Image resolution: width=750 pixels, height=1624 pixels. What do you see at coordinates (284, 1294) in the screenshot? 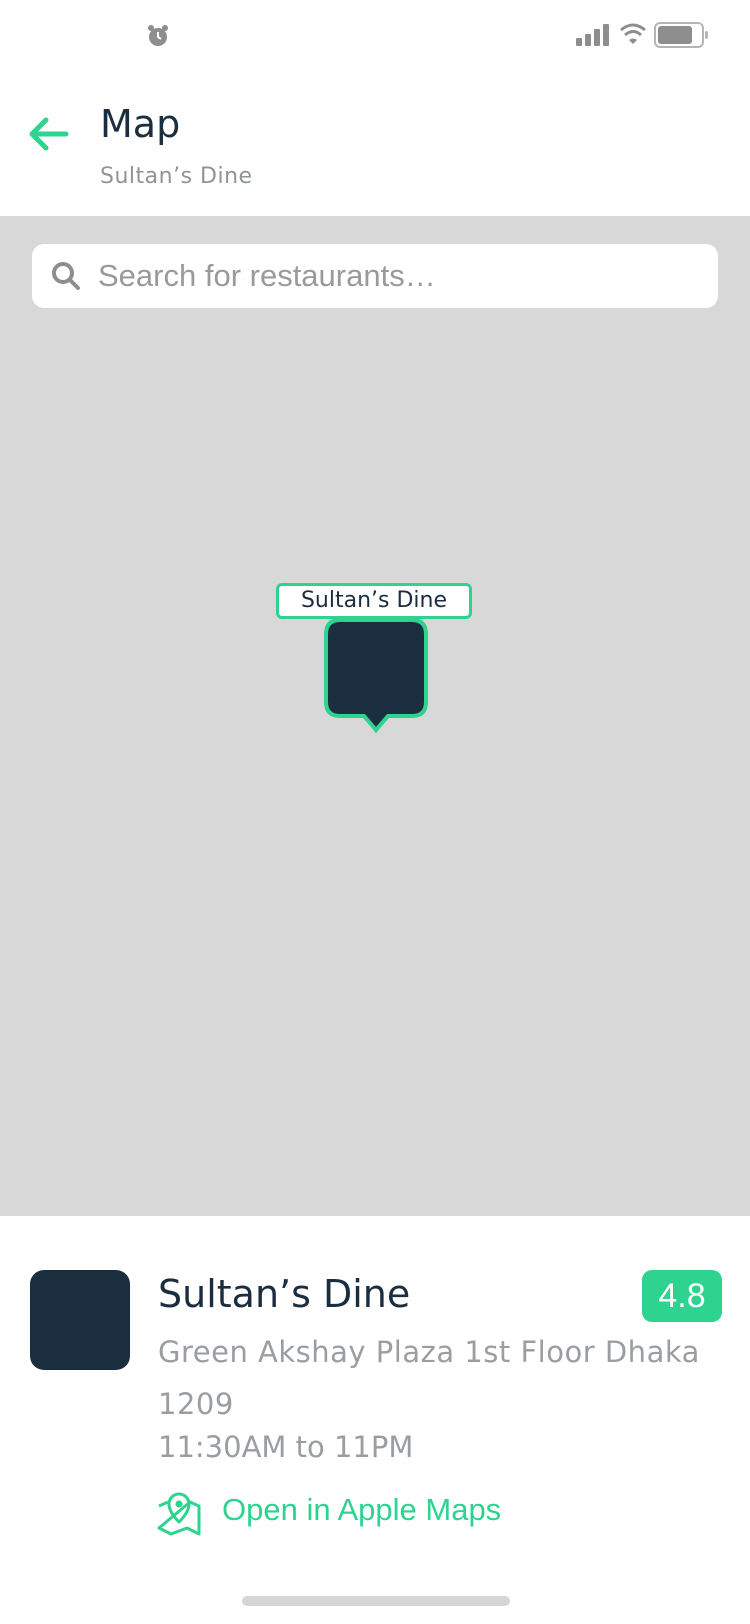
I see `restaurant-name: Sultan’s Dine` at bounding box center [284, 1294].